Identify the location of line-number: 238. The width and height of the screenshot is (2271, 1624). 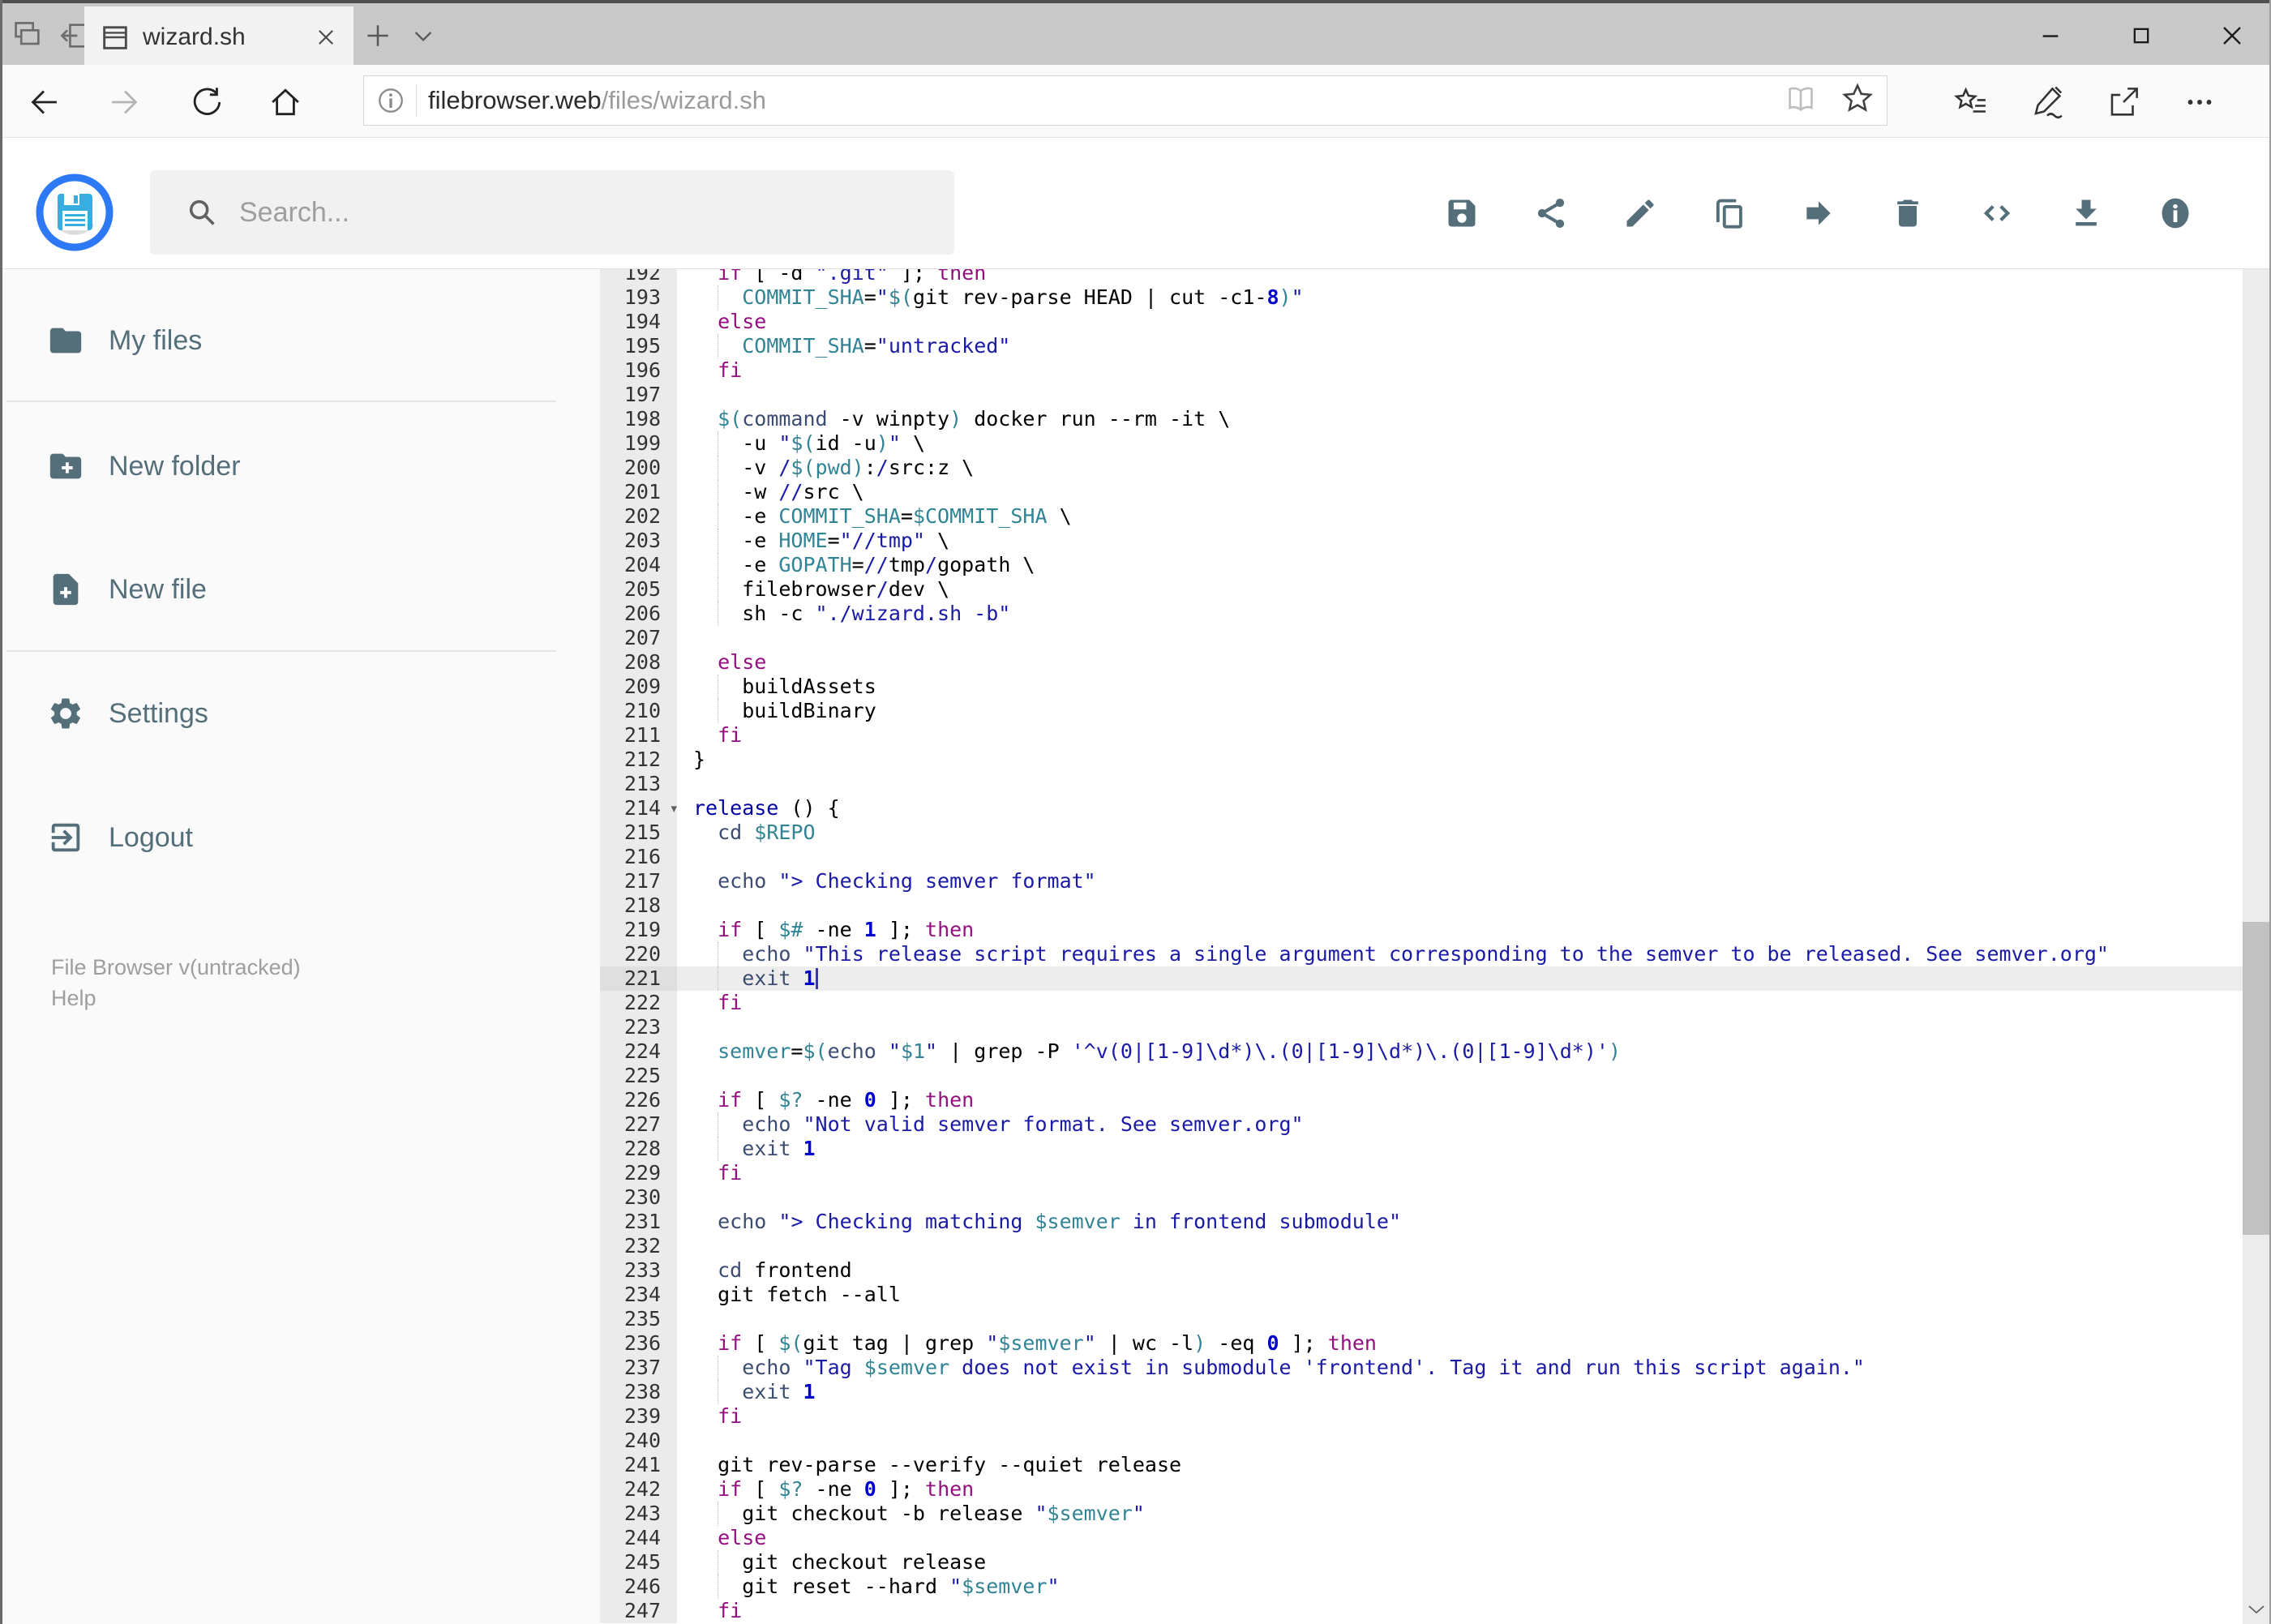
(639, 1392).